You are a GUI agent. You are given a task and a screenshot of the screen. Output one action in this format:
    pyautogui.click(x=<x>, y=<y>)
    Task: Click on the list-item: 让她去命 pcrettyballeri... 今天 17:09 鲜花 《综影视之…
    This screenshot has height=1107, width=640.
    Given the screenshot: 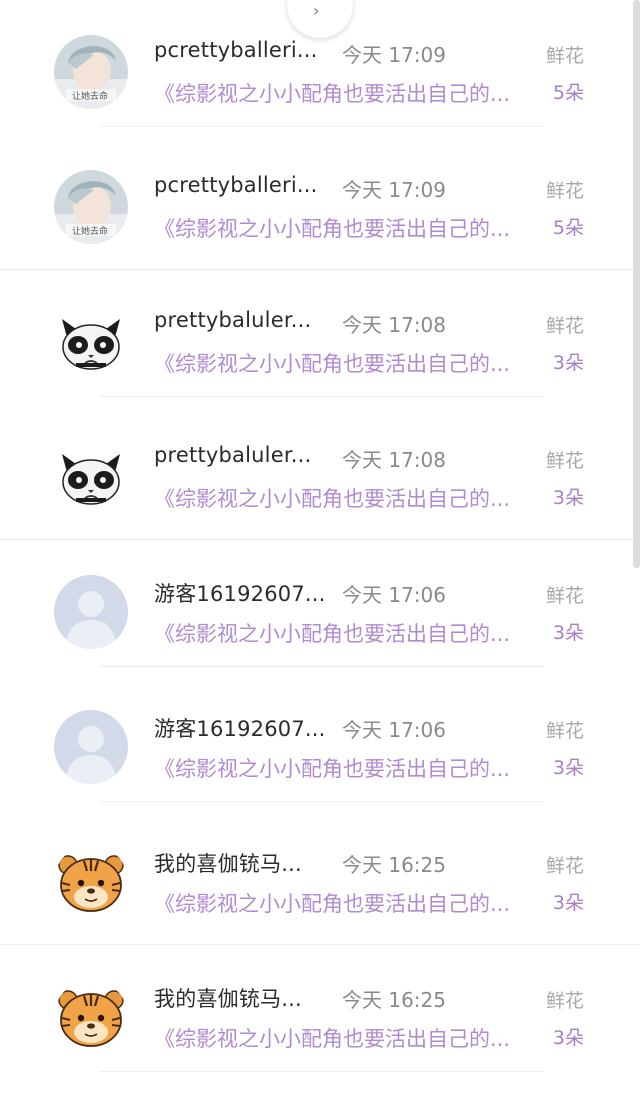 What is the action you would take?
    pyautogui.click(x=320, y=202)
    